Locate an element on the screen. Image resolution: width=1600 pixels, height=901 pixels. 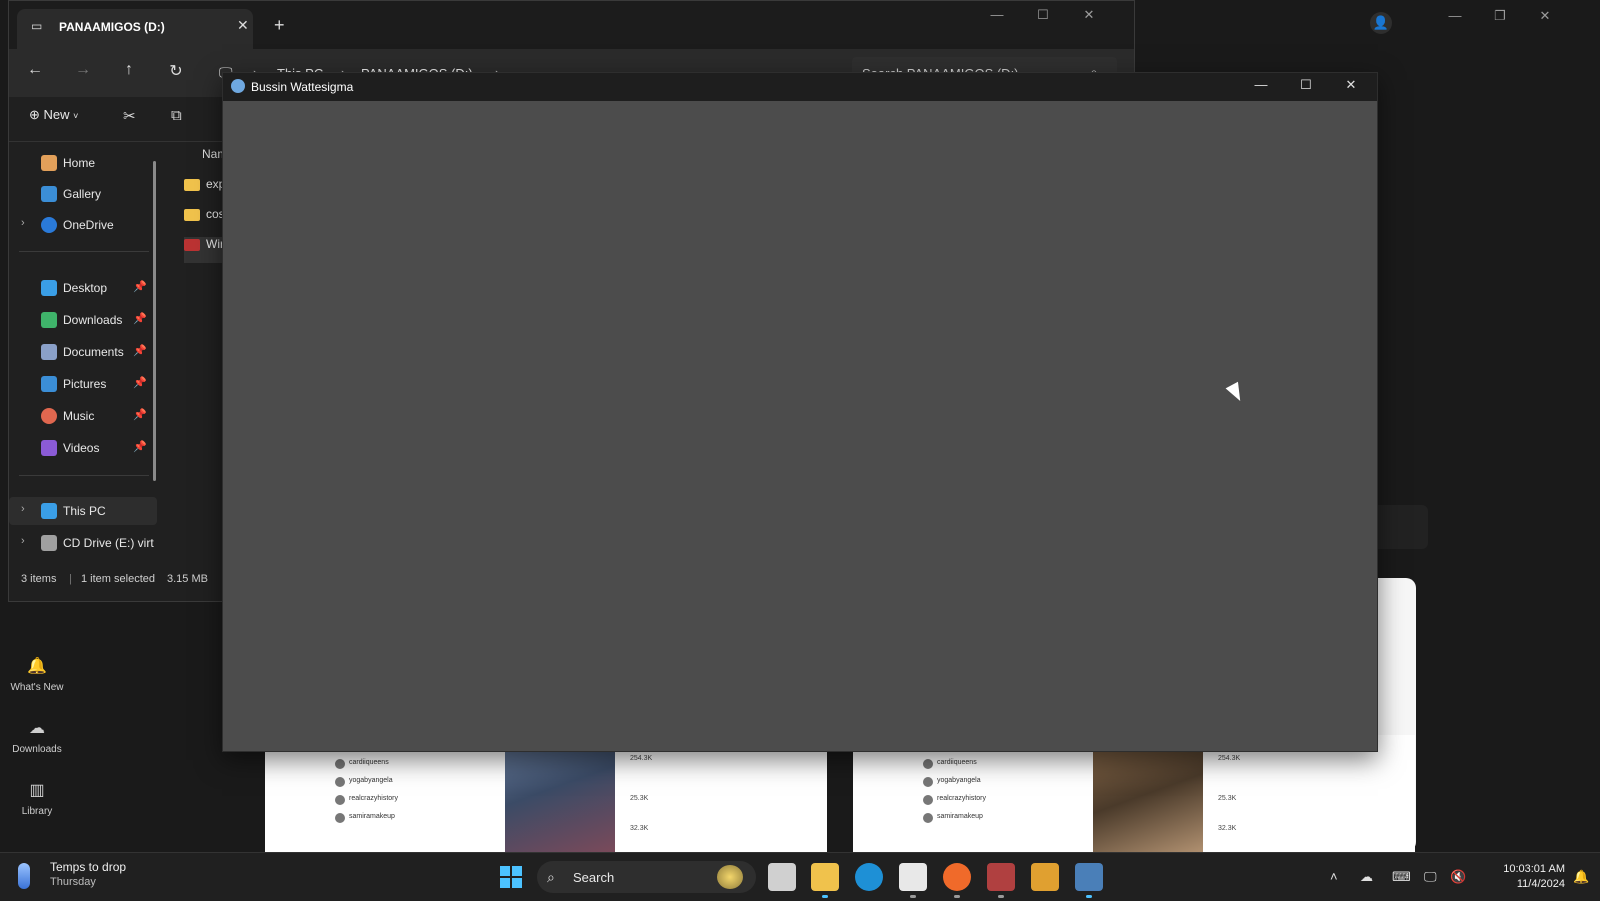
thumb-row: samiramakeup is located at coordinates (372, 816).